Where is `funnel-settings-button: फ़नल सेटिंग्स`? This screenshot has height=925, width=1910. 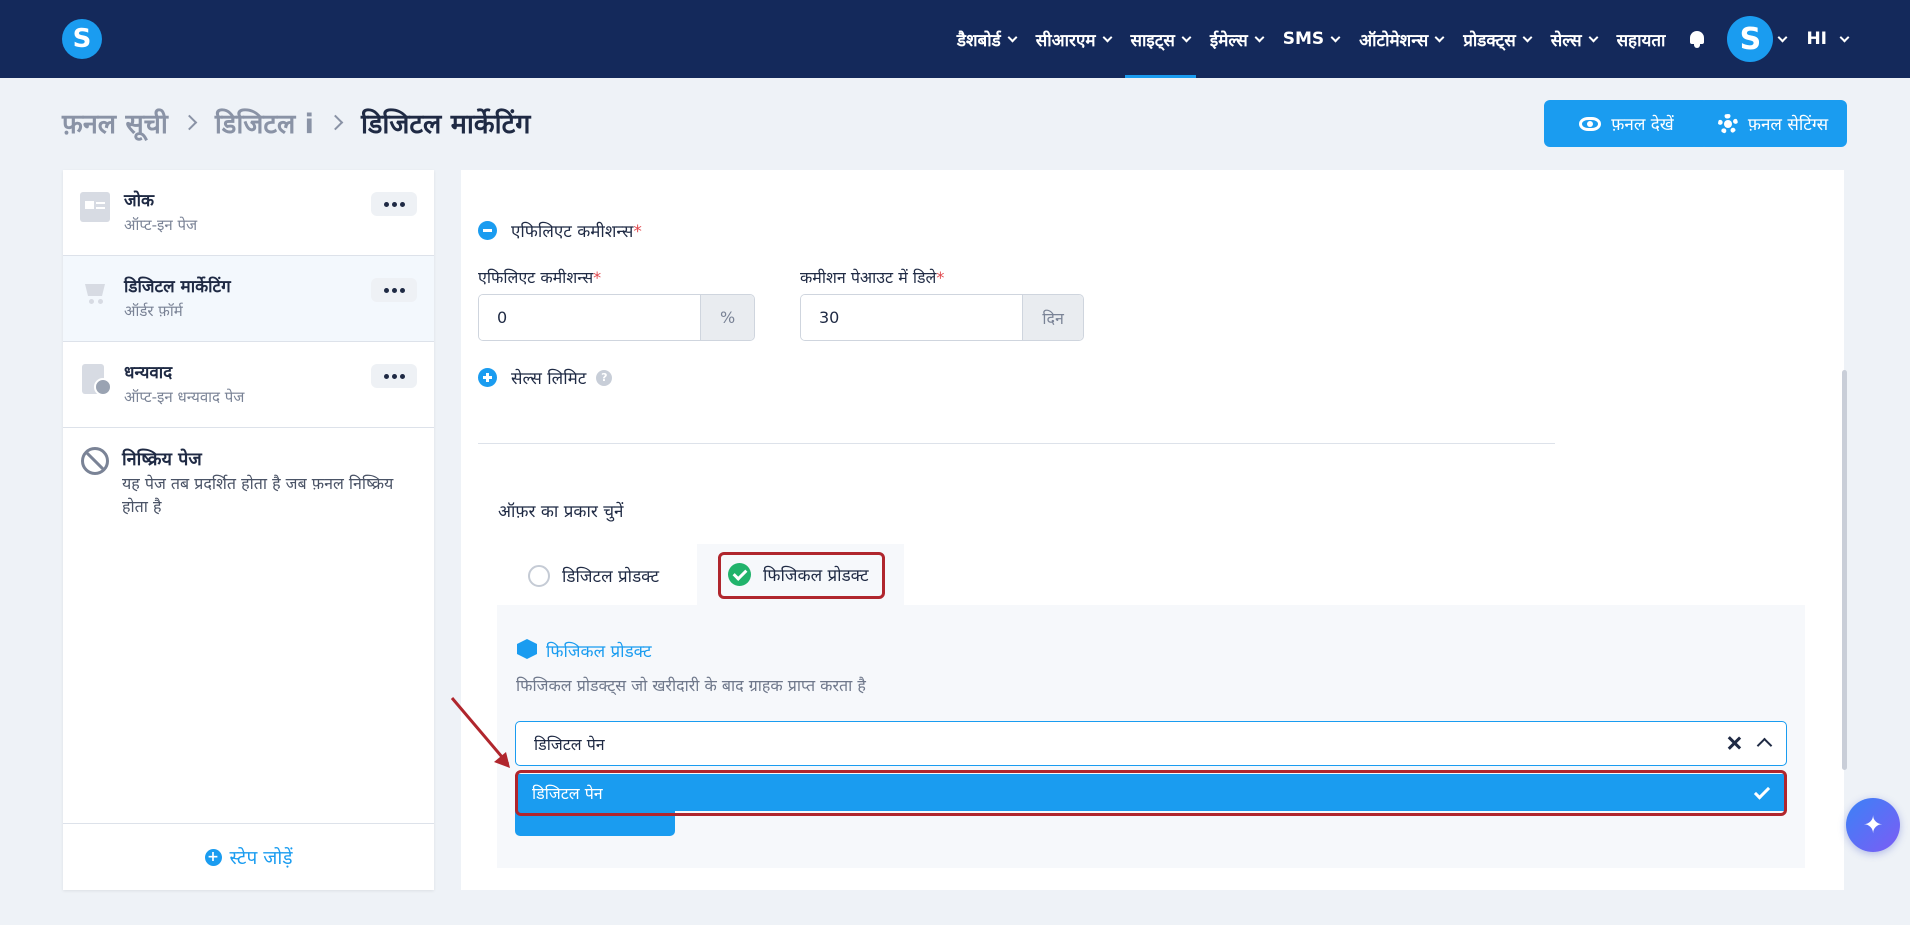 funnel-settings-button: फ़नल सेटिंग्स is located at coordinates (1773, 123).